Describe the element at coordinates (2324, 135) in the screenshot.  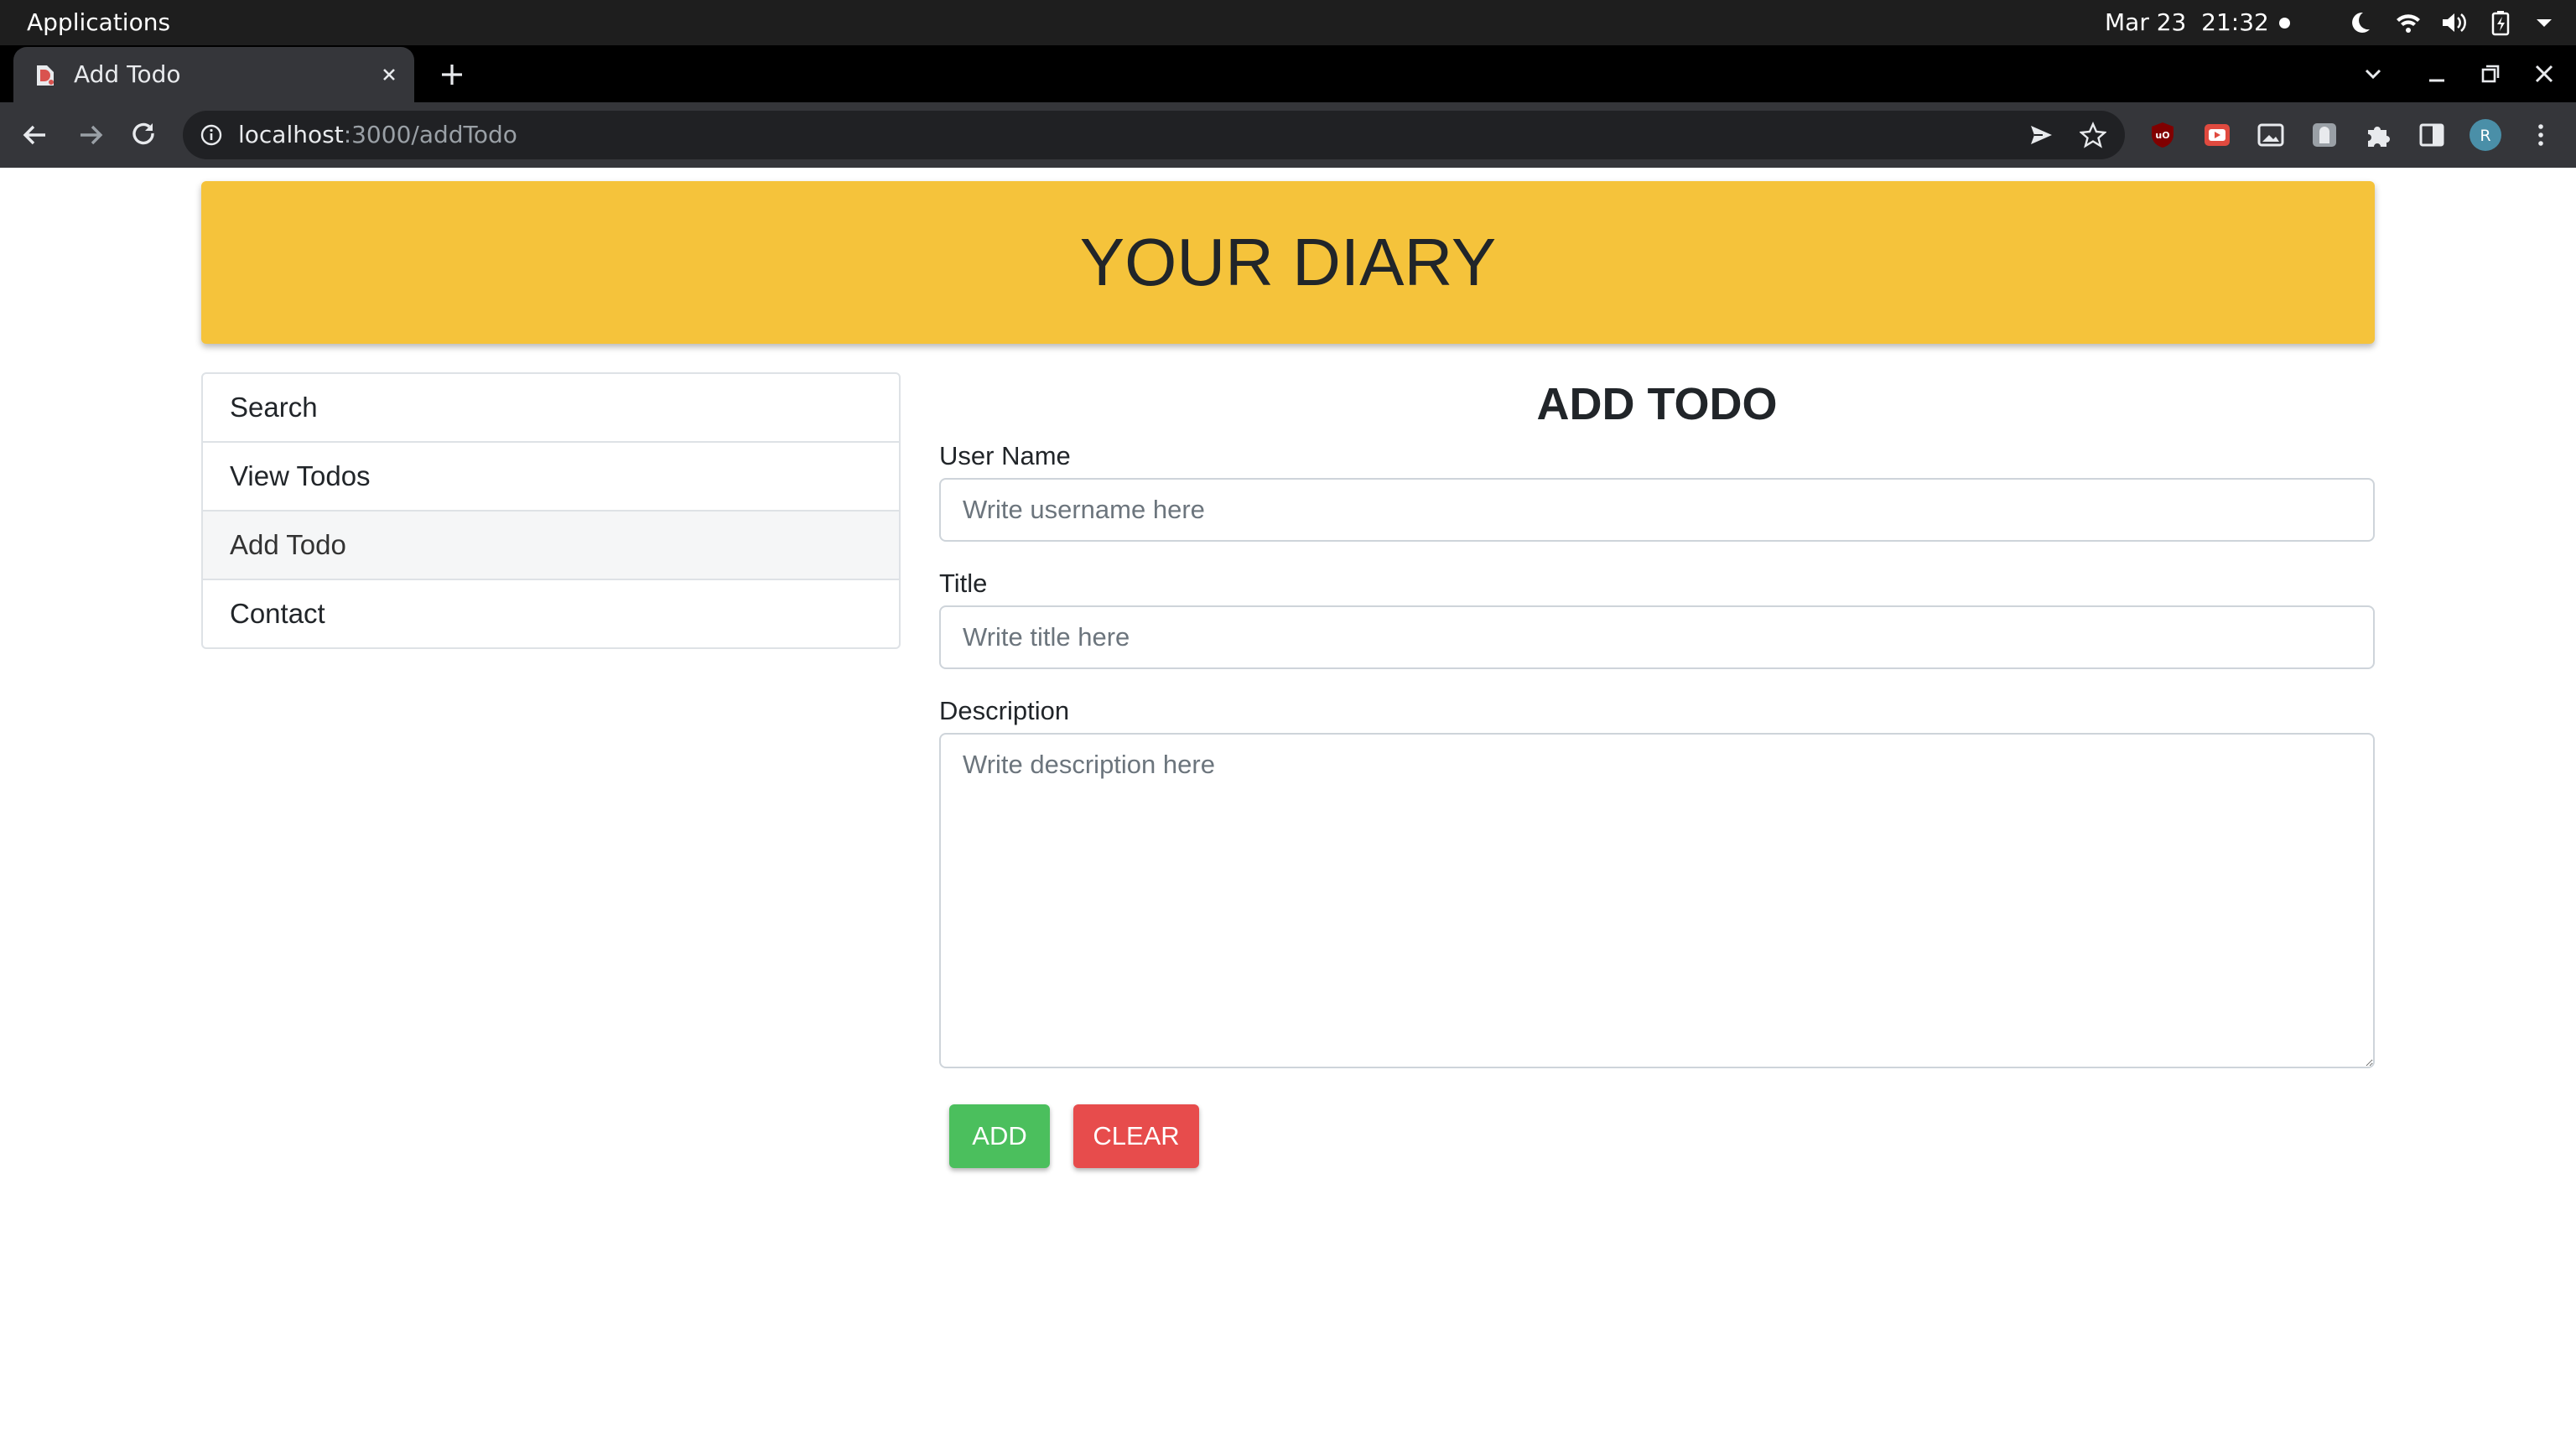
I see `dark-reader-icon` at that location.